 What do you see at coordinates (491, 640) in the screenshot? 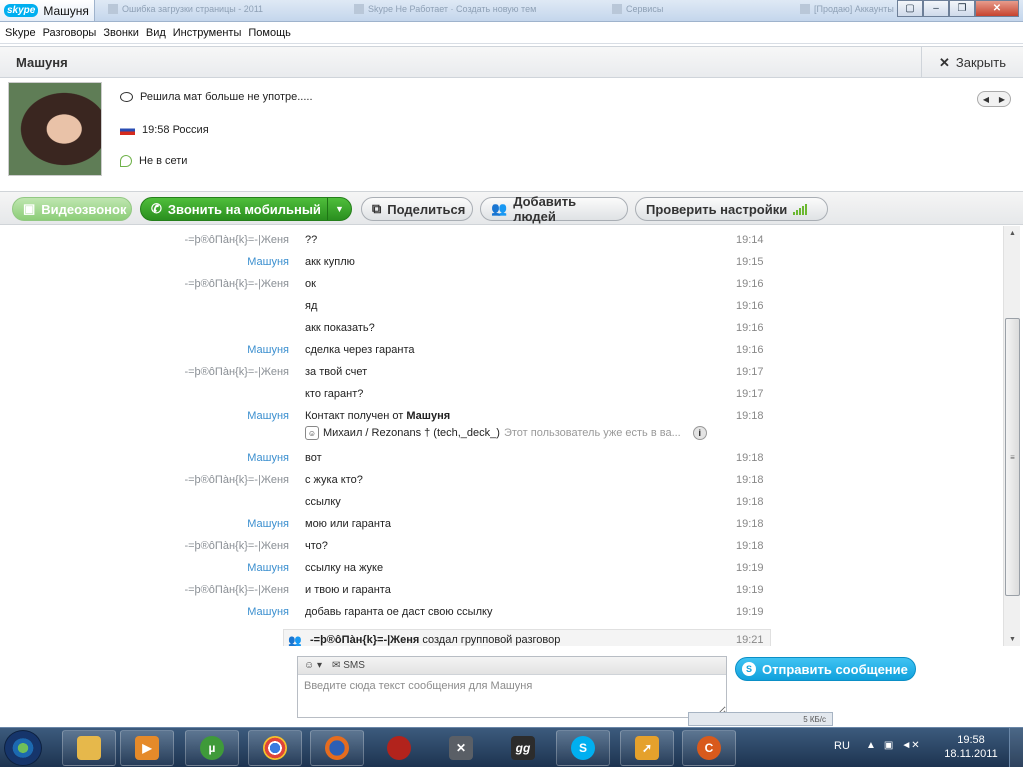
I see `group-notice-label: создал групповой разговор` at bounding box center [491, 640].